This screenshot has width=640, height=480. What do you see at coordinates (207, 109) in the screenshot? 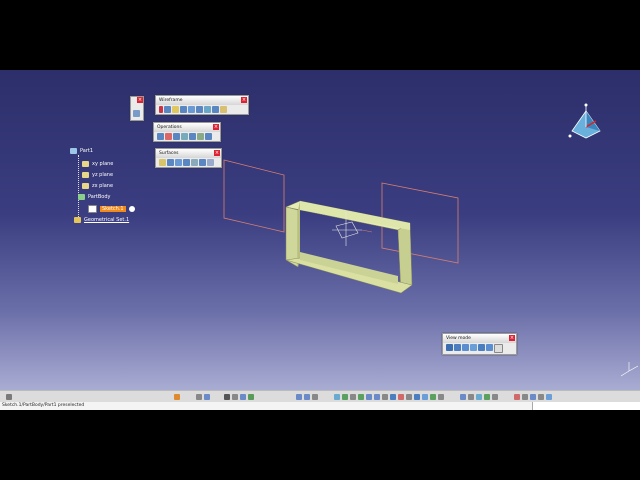
I see `helix-tool-button` at bounding box center [207, 109].